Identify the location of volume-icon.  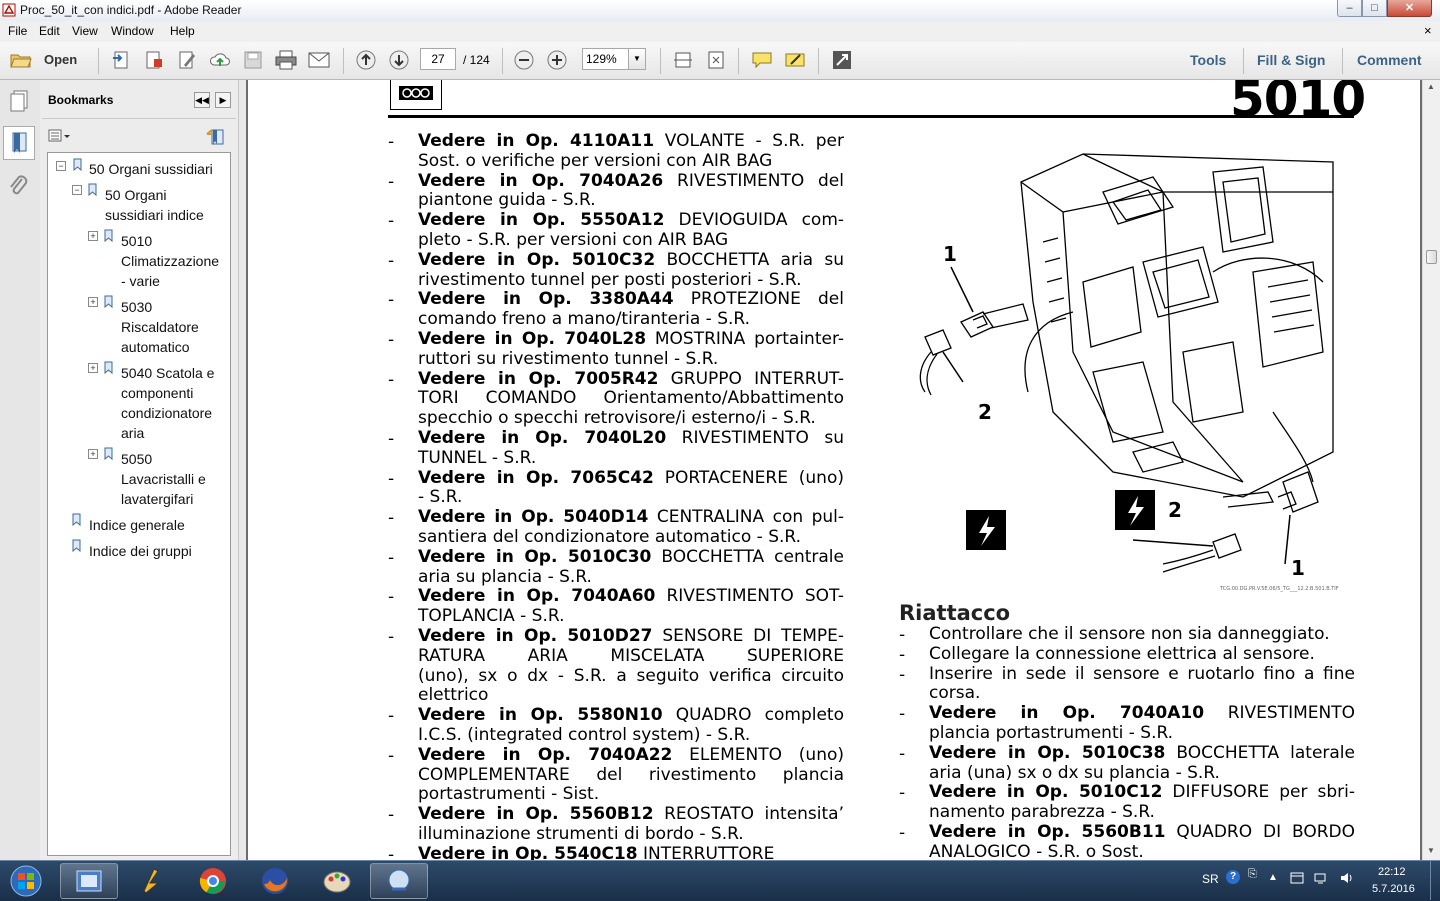
(1347, 878).